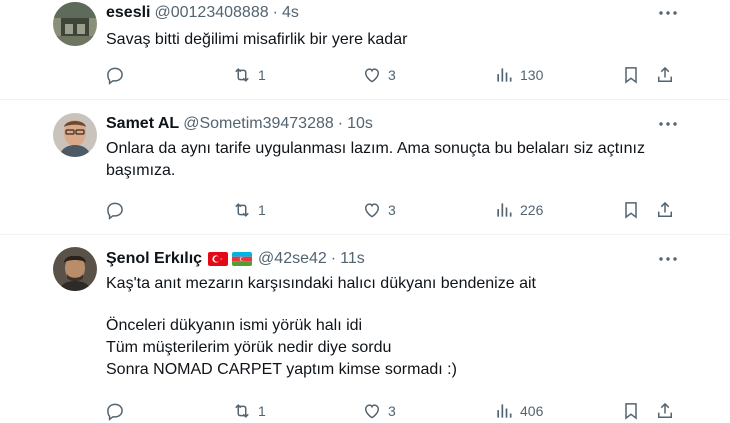  Describe the element at coordinates (218, 259) in the screenshot. I see `turkey-flag-icon` at that location.